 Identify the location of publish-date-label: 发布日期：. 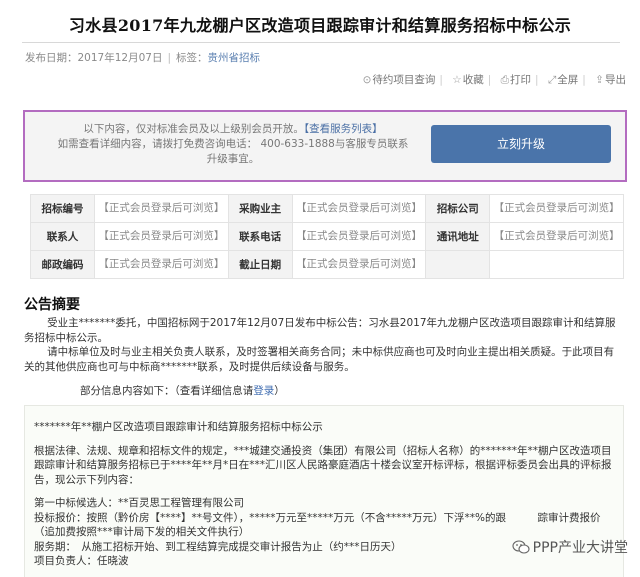
(51, 58).